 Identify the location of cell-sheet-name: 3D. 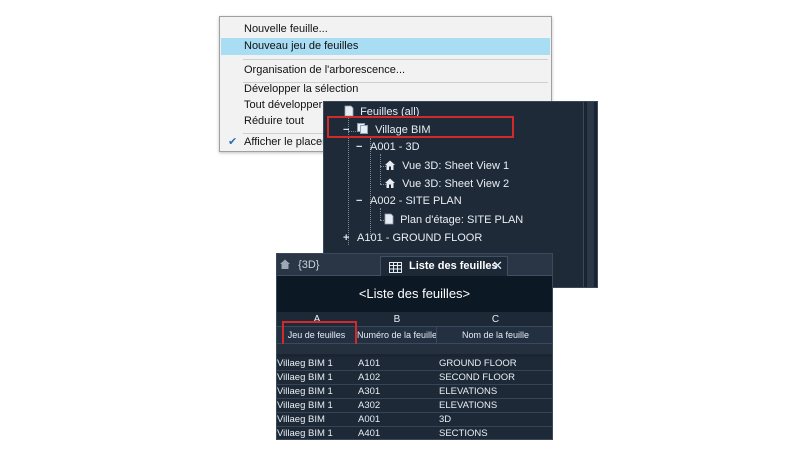
(445, 419).